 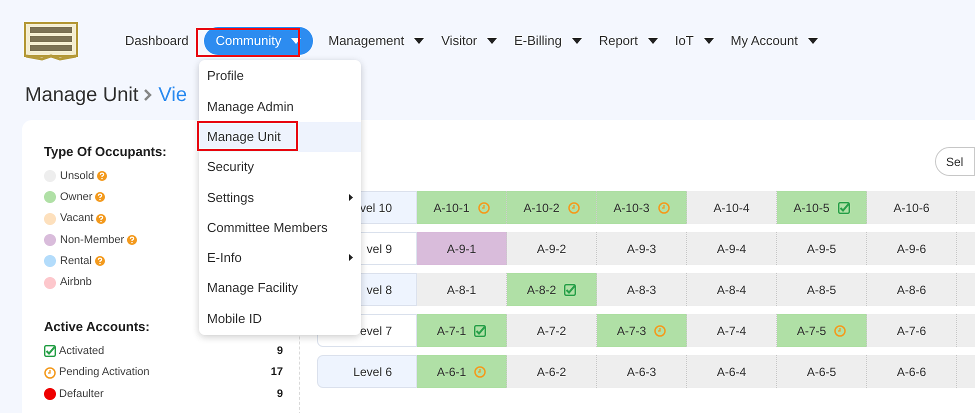 What do you see at coordinates (912, 248) in the screenshot?
I see `unit-cell: A-9-6` at bounding box center [912, 248].